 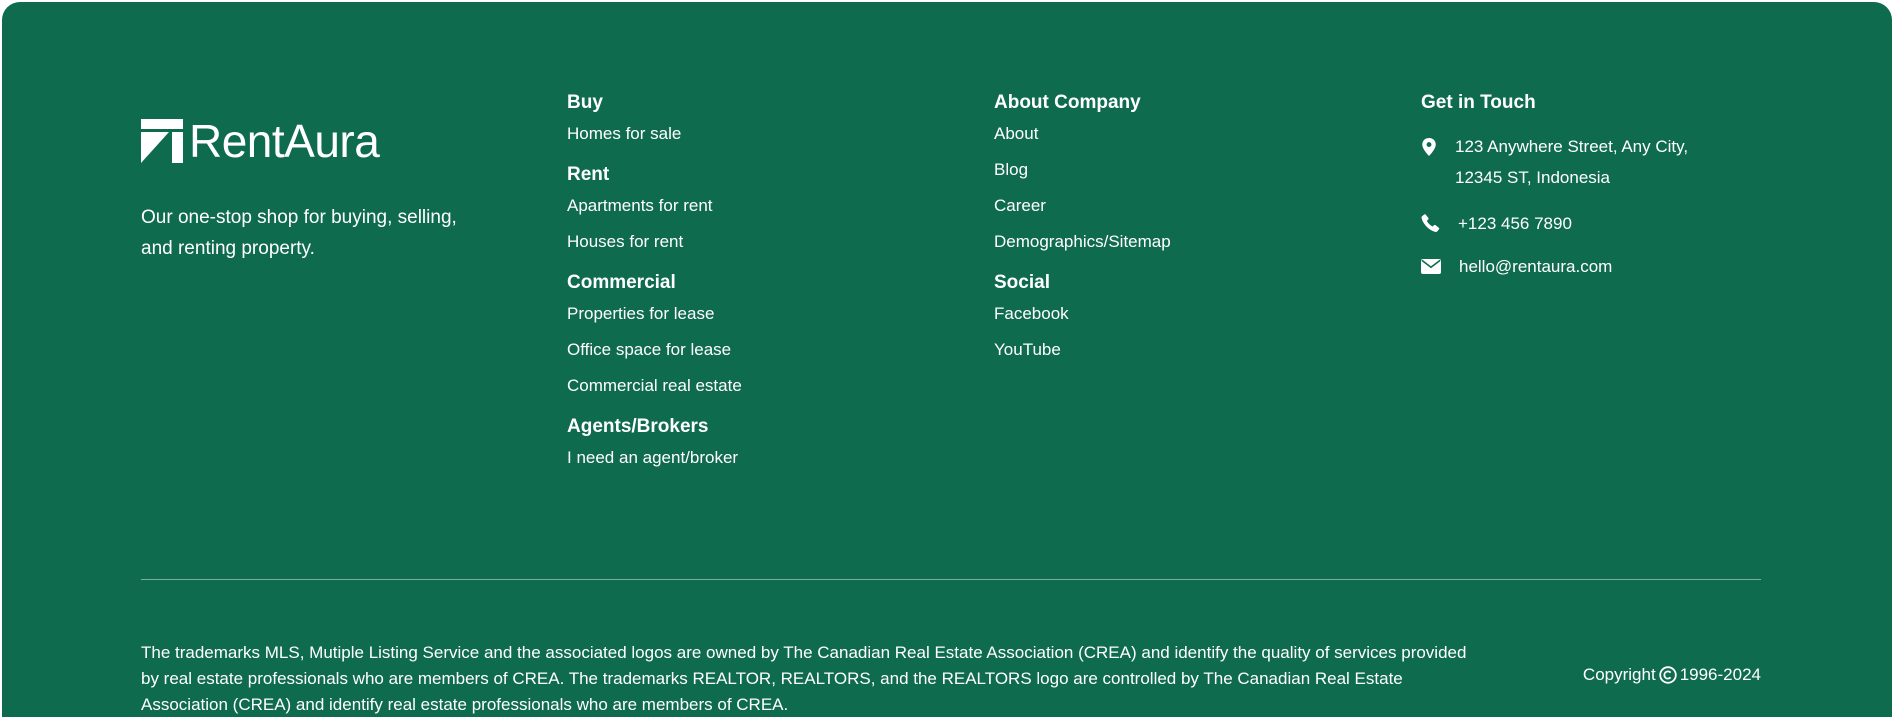 I want to click on group-social: Social Facebook YouTube, so click(x=1082, y=315).